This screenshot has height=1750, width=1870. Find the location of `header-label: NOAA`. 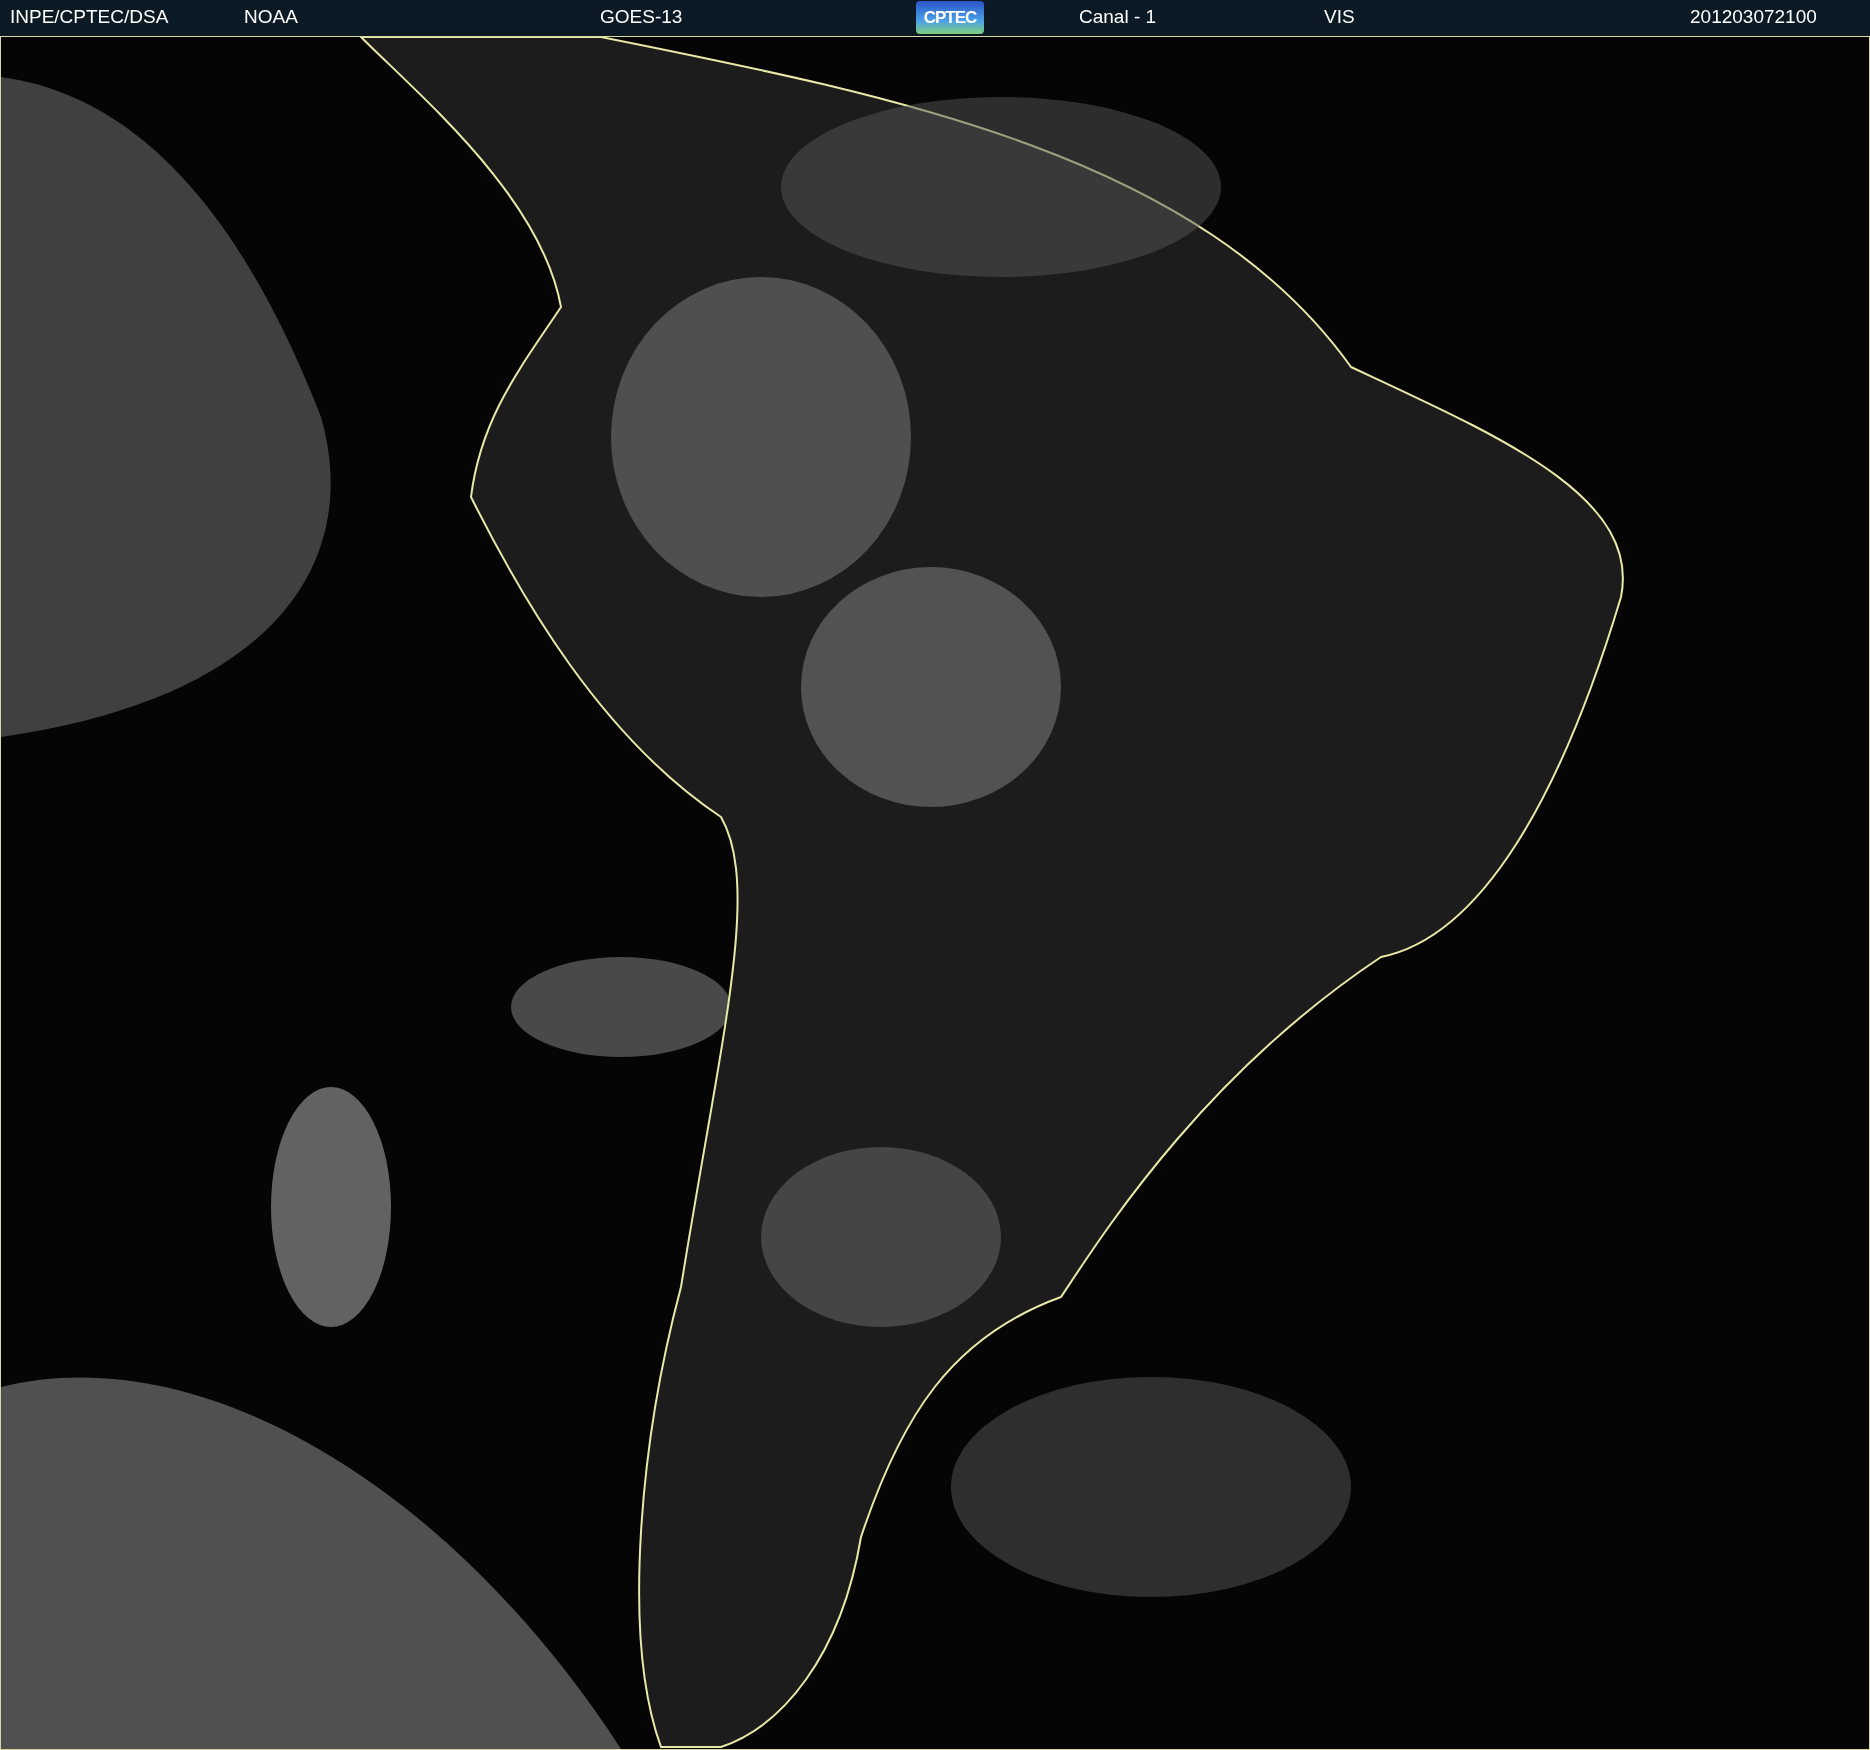

header-label: NOAA is located at coordinates (271, 17).